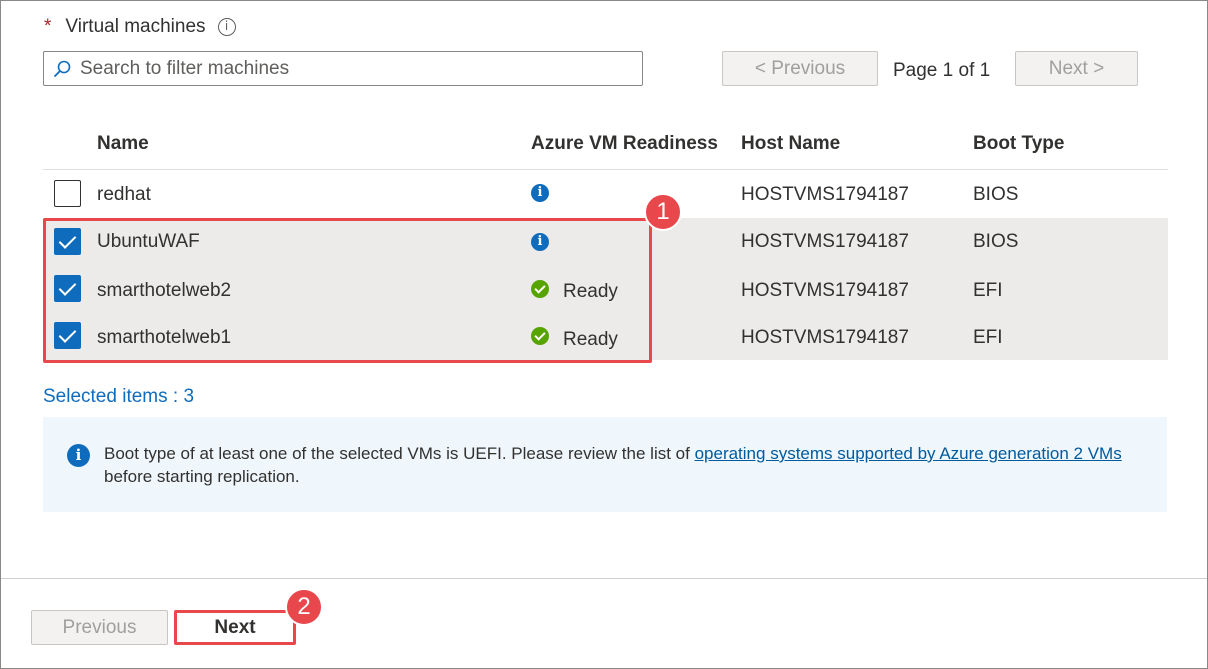 The width and height of the screenshot is (1208, 669). Describe the element at coordinates (48, 26) in the screenshot. I see `required-marker: *` at that location.